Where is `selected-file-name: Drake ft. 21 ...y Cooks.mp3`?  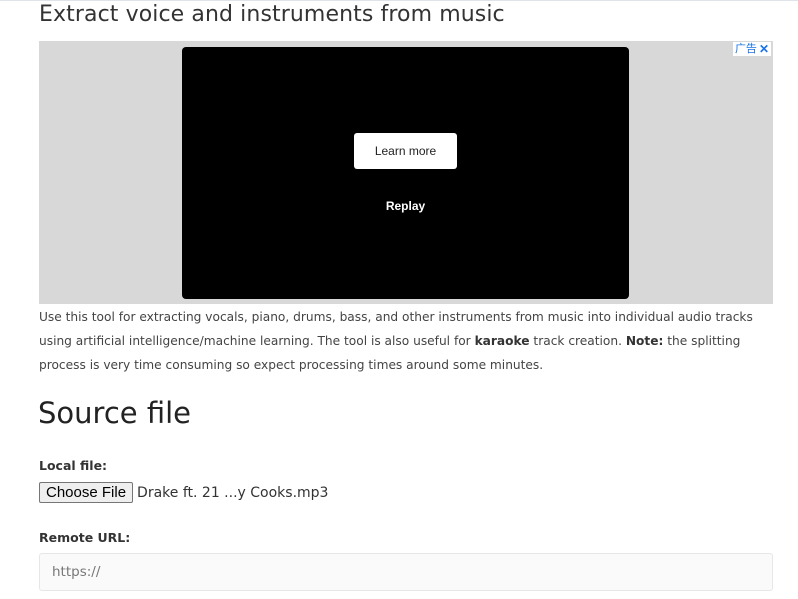
selected-file-name: Drake ft. 21 ...y Cooks.mp3 is located at coordinates (233, 492).